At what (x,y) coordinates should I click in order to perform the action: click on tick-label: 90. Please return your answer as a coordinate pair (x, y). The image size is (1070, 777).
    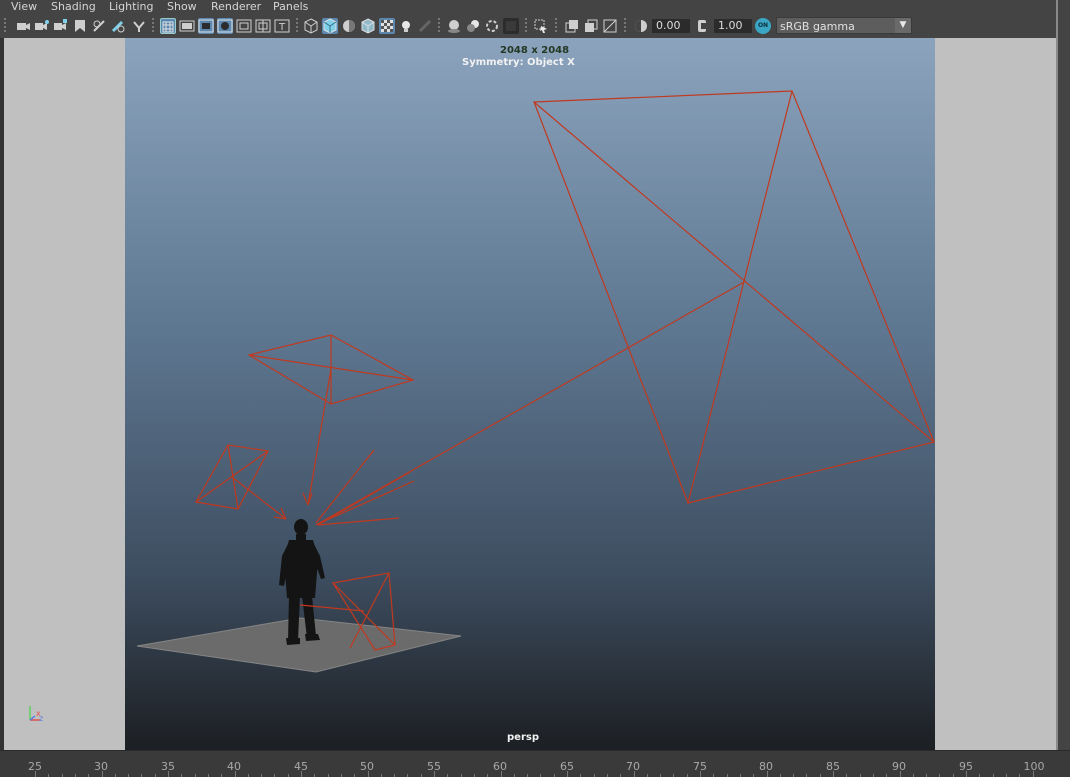
    Looking at the image, I should click on (899, 766).